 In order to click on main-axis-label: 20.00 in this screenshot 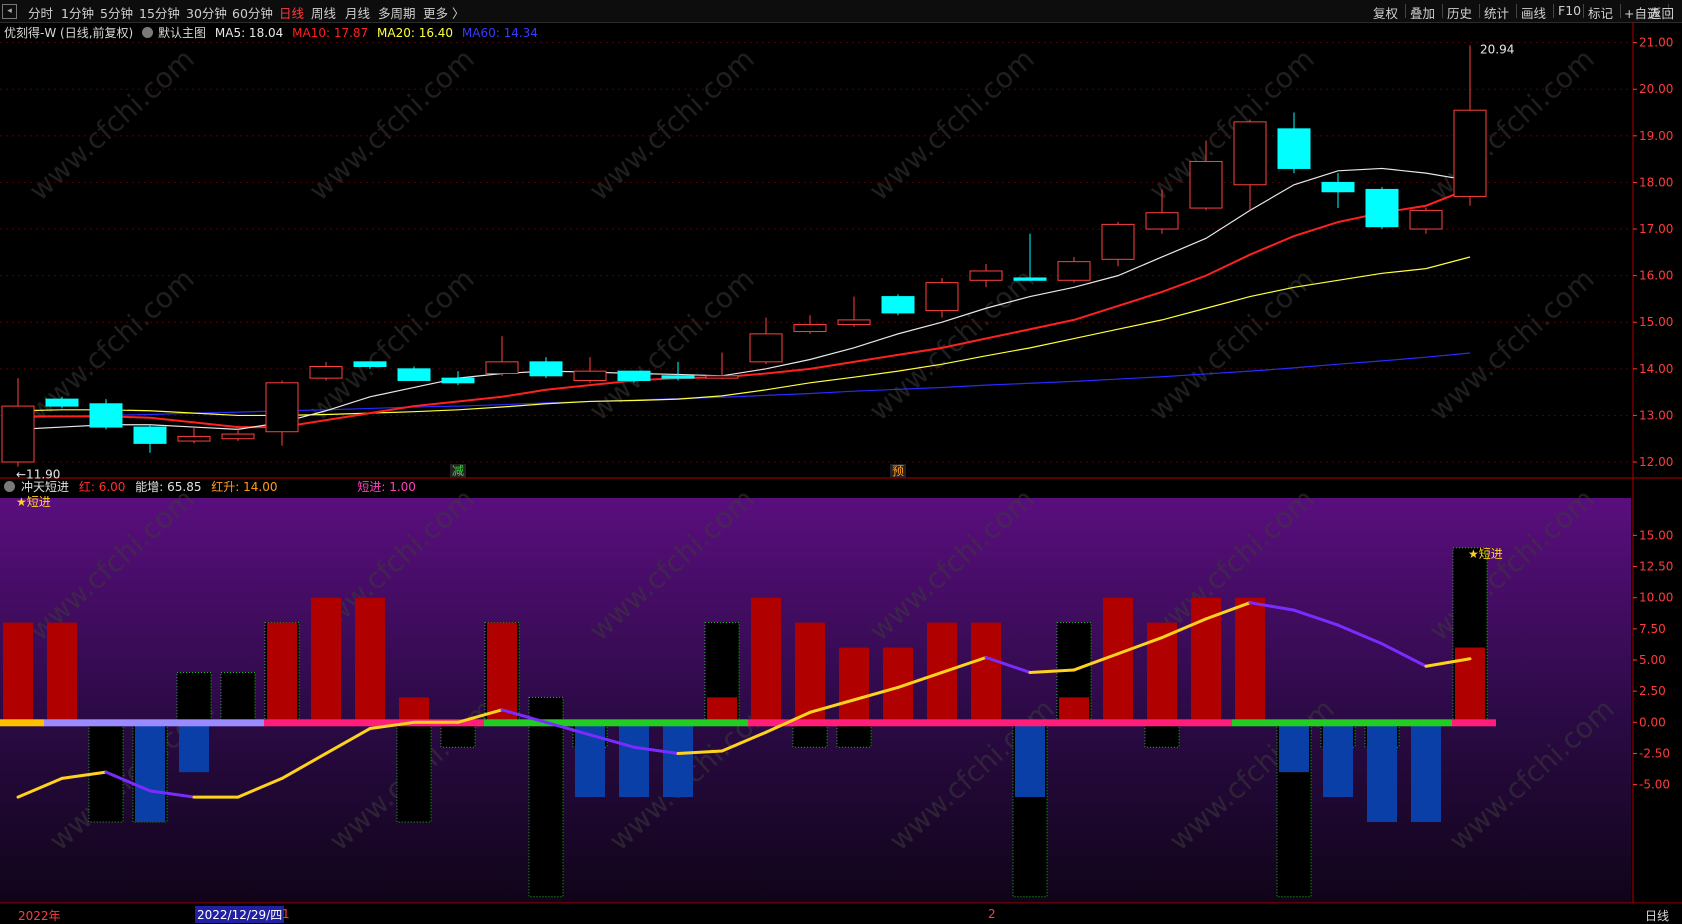, I will do `click(1656, 89)`.